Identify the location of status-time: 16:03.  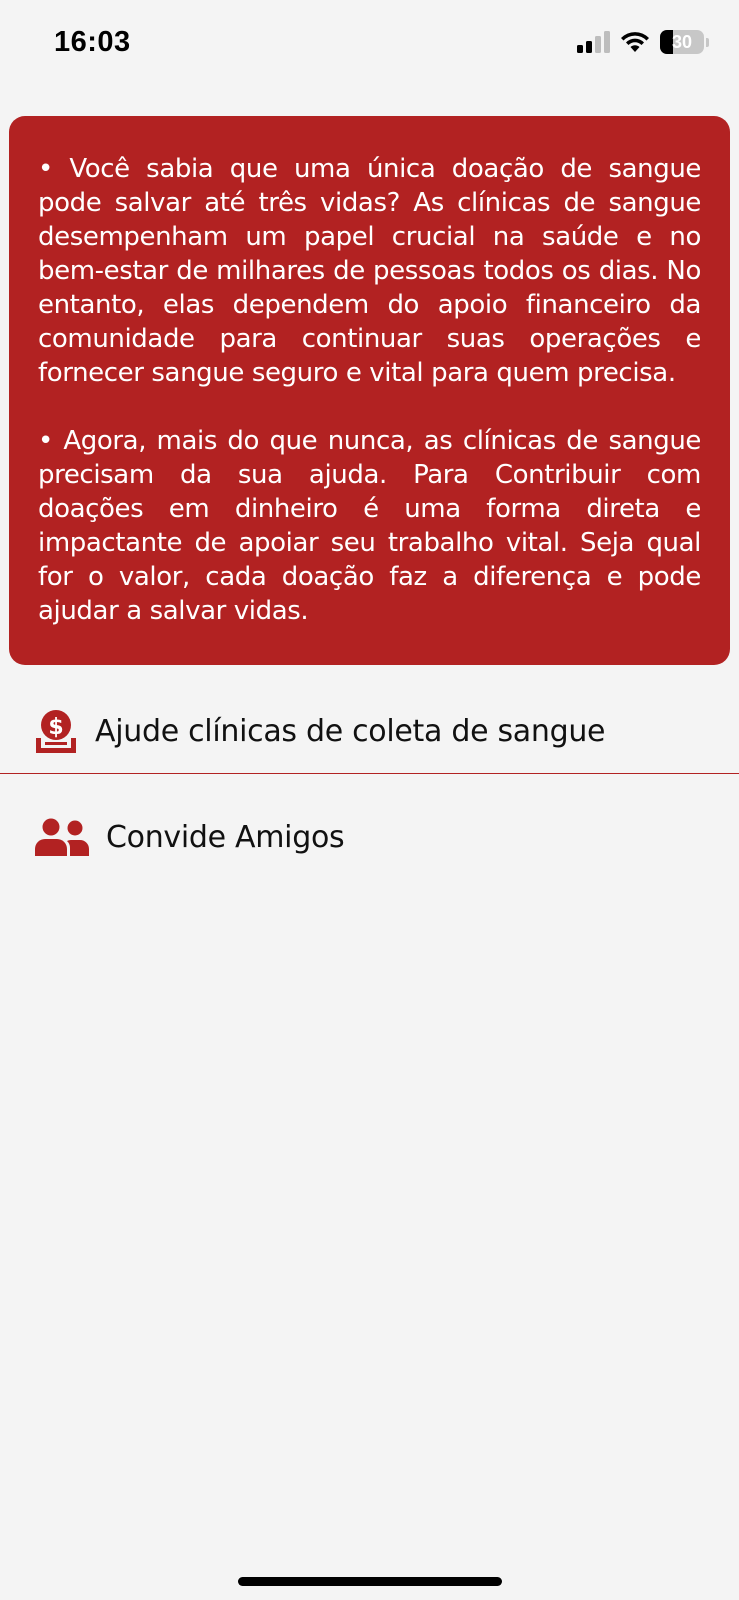
(92, 42).